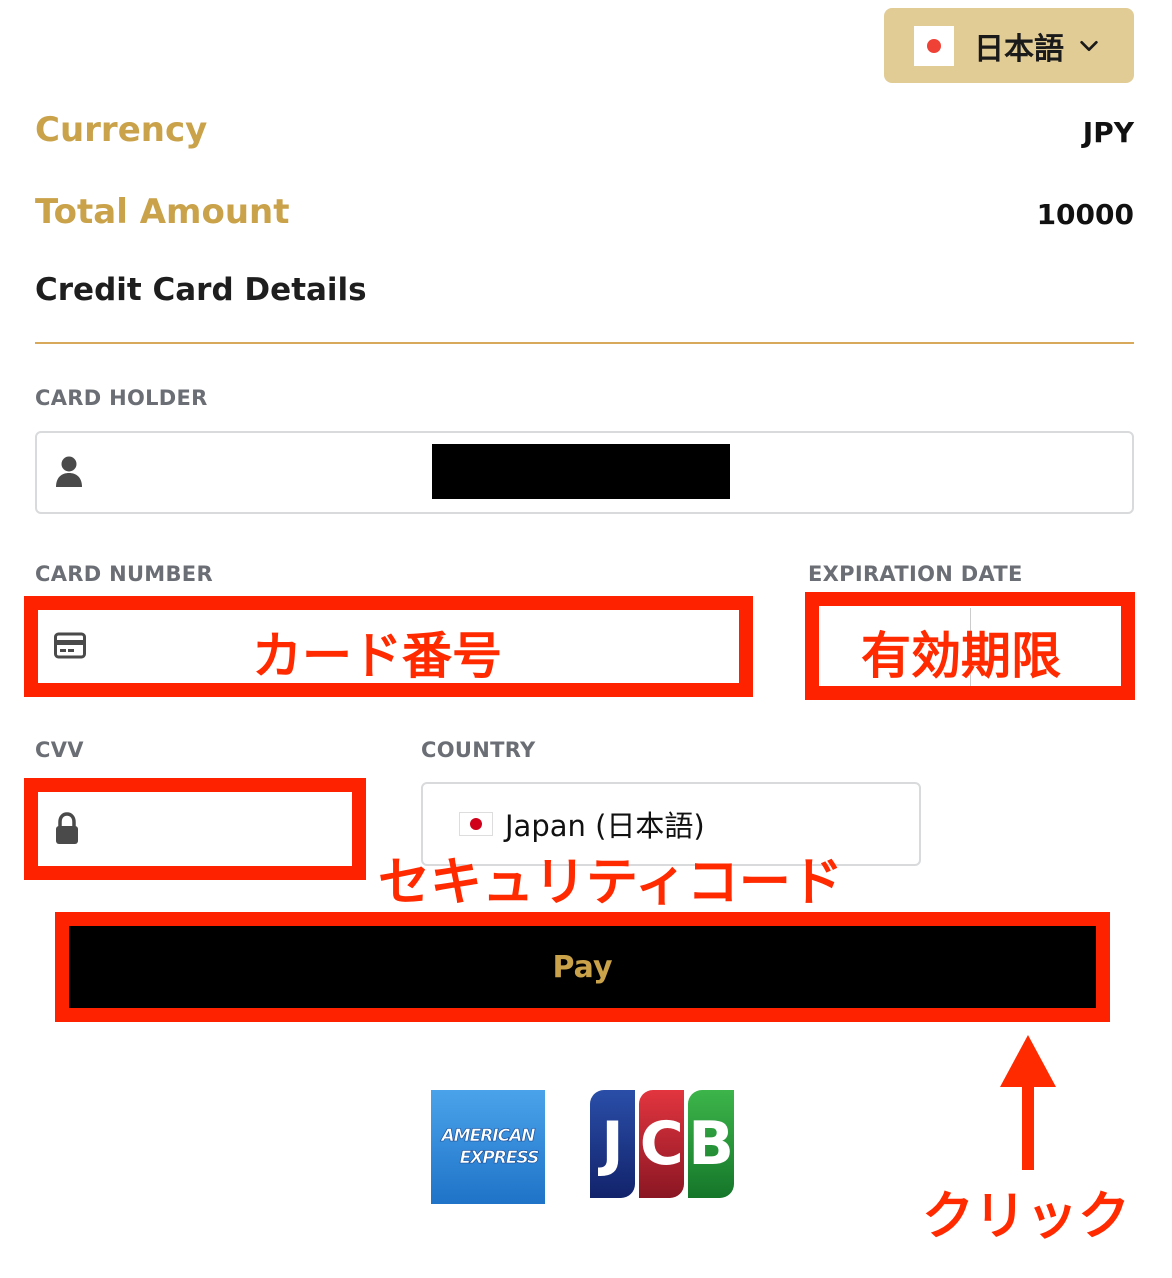 The width and height of the screenshot is (1172, 1278). Describe the element at coordinates (1019, 49) in the screenshot. I see `language-label: 日本語` at that location.